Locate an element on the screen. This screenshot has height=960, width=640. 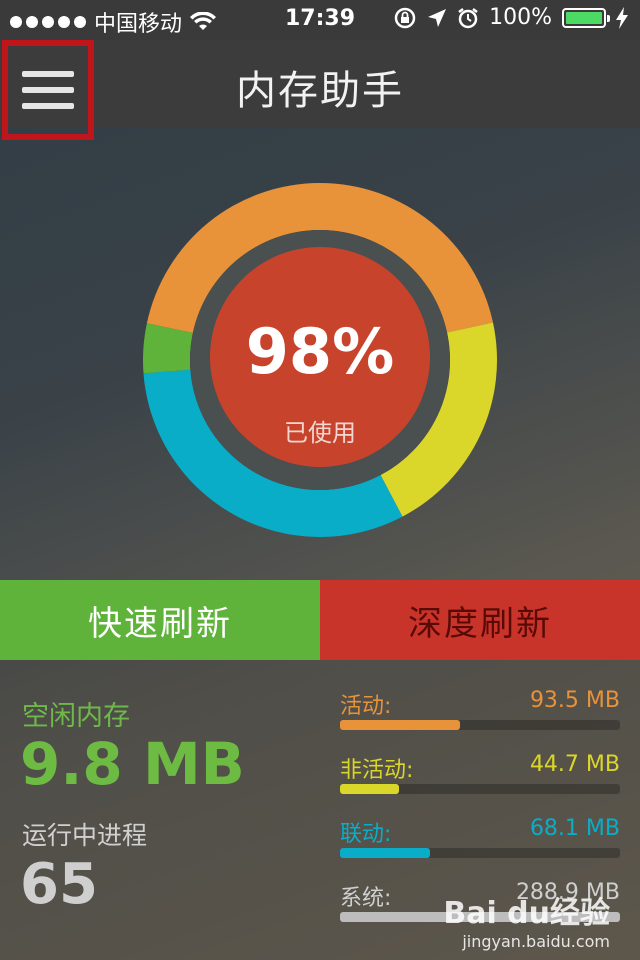
alarm-icon is located at coordinates (468, 17).